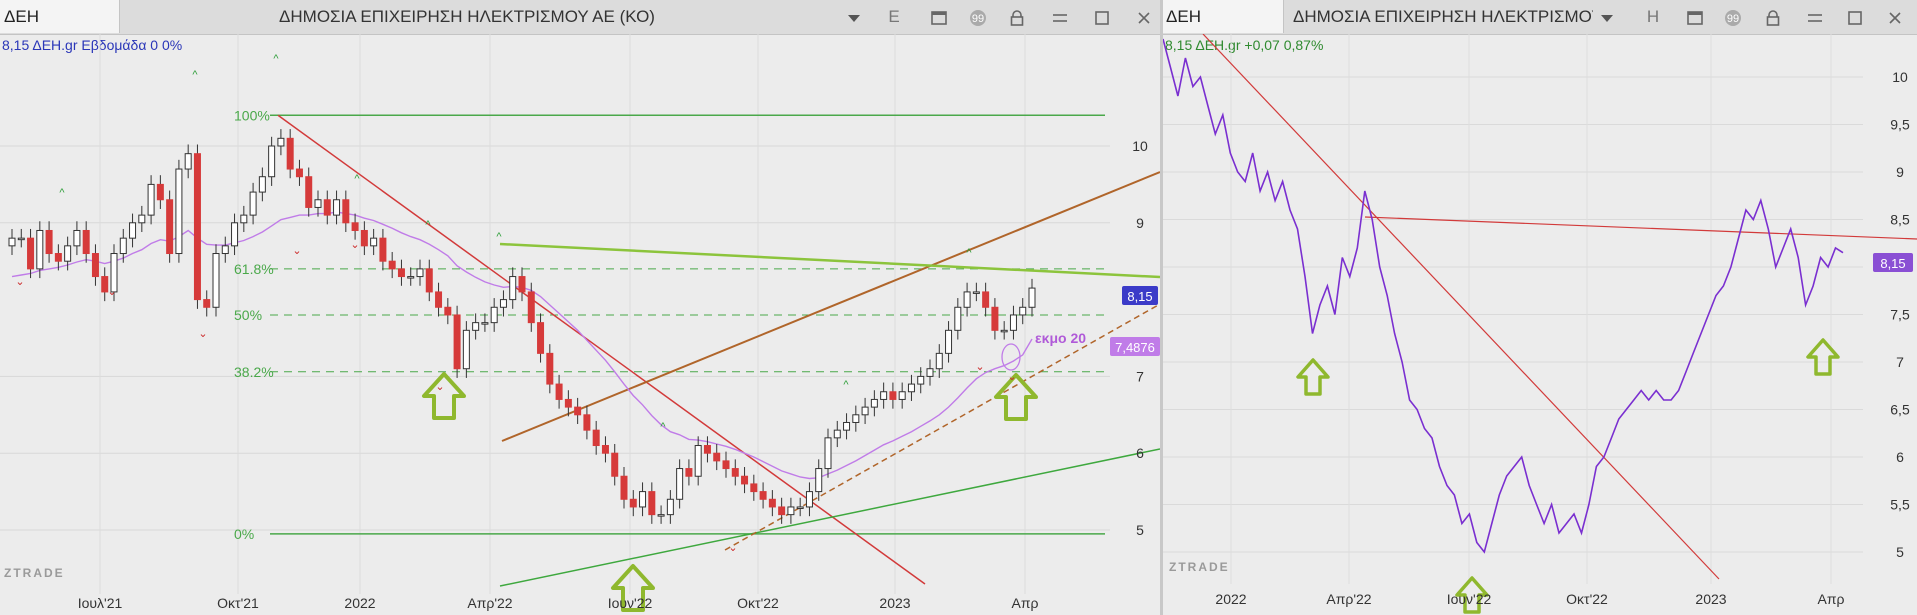 The image size is (1917, 615). I want to click on right-close-button, so click(1895, 16).